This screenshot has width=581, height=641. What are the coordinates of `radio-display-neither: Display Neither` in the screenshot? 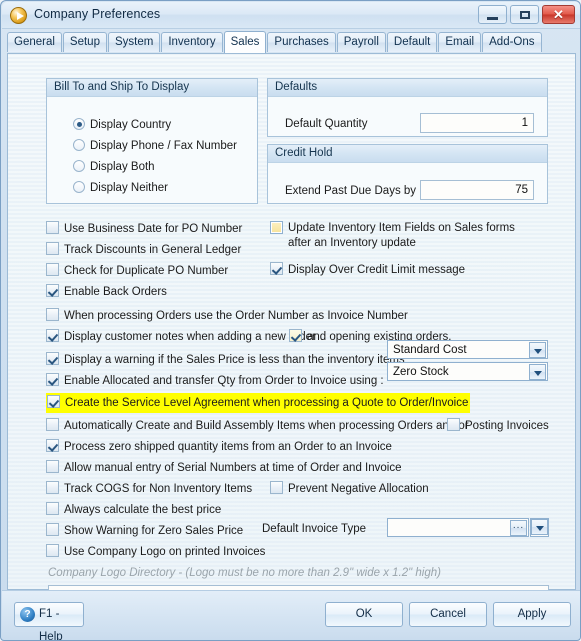 It's located at (120, 188).